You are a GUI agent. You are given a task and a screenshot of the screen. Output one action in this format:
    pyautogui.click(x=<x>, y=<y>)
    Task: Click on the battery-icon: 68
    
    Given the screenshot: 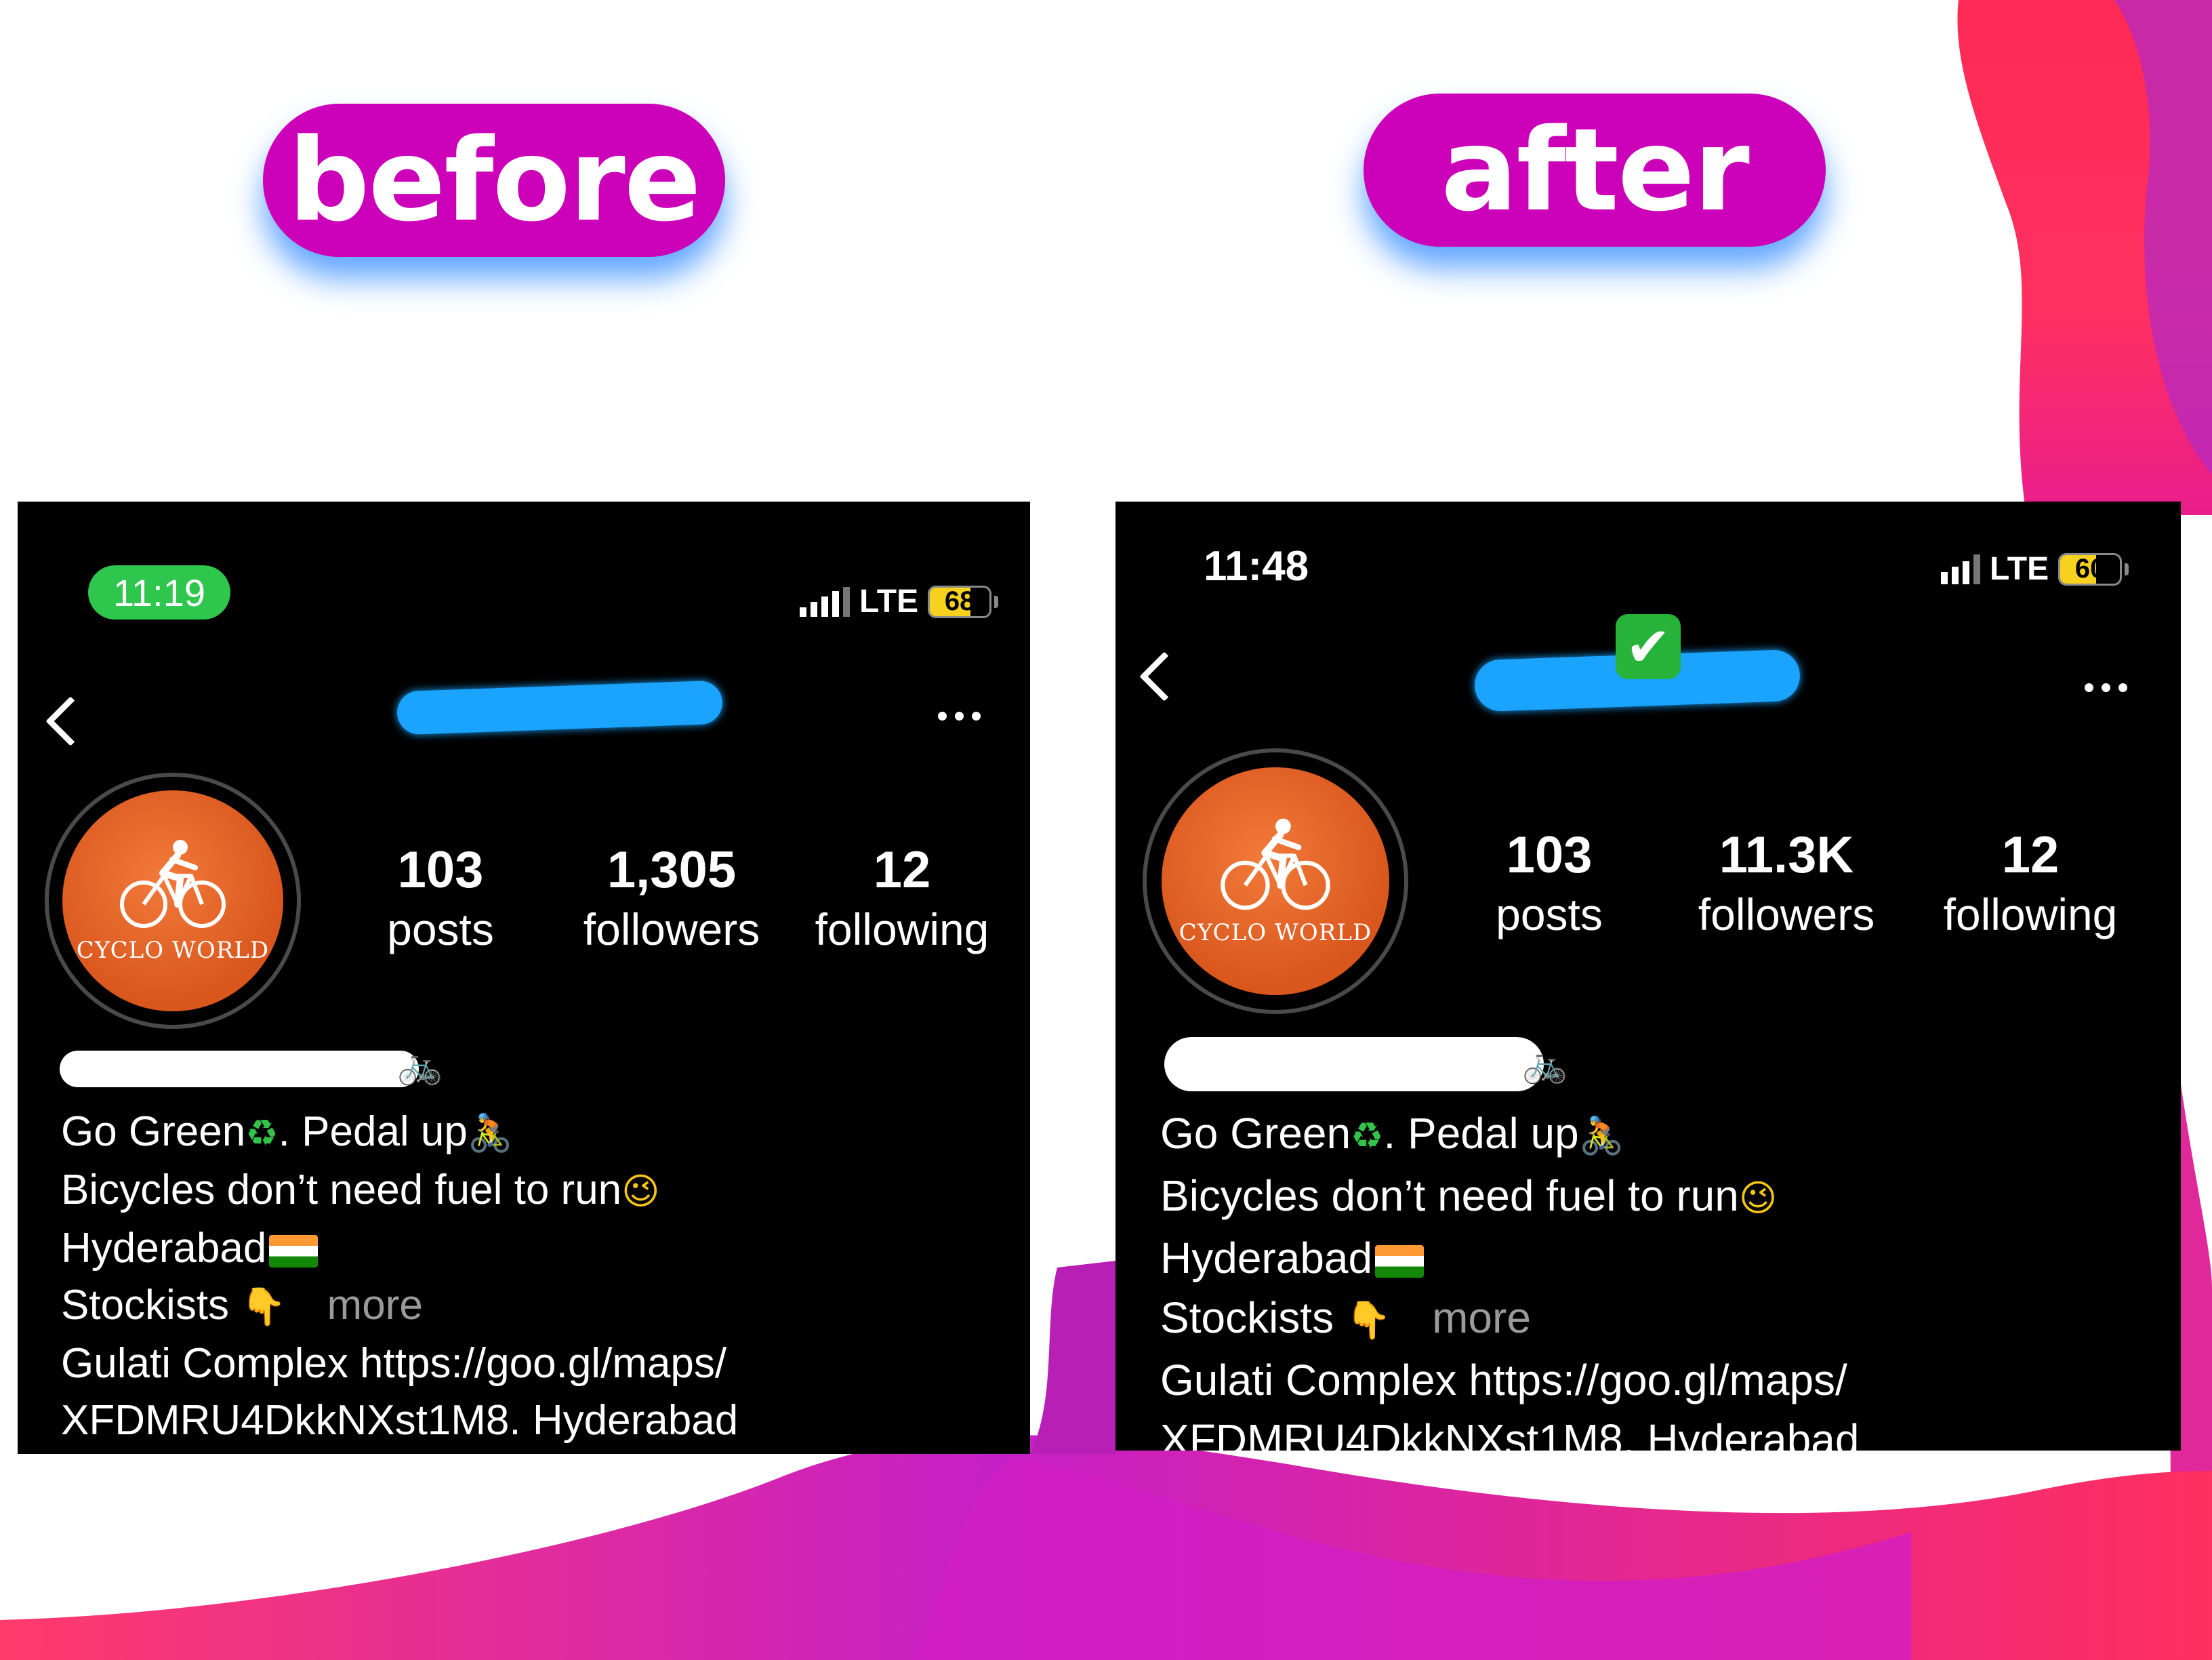 What is the action you would take?
    pyautogui.click(x=960, y=601)
    